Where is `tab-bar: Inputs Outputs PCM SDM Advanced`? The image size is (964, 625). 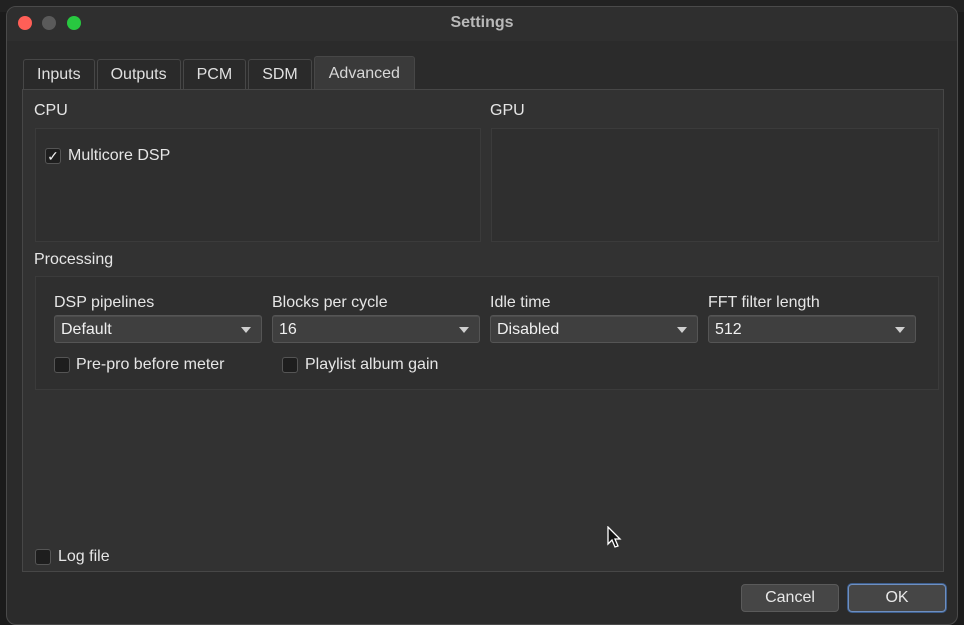
tab-bar: Inputs Outputs PCM SDM Advanced is located at coordinates (219, 72).